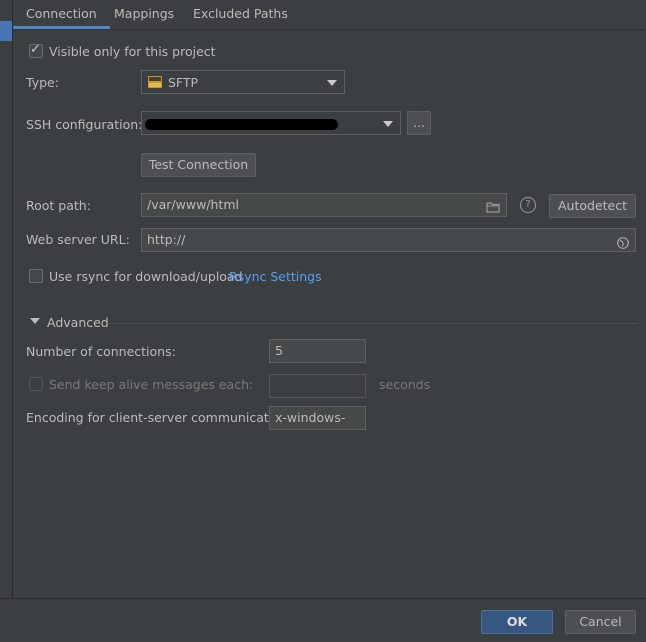 This screenshot has height=642, width=646. I want to click on keepalive-unit: seconds, so click(405, 384).